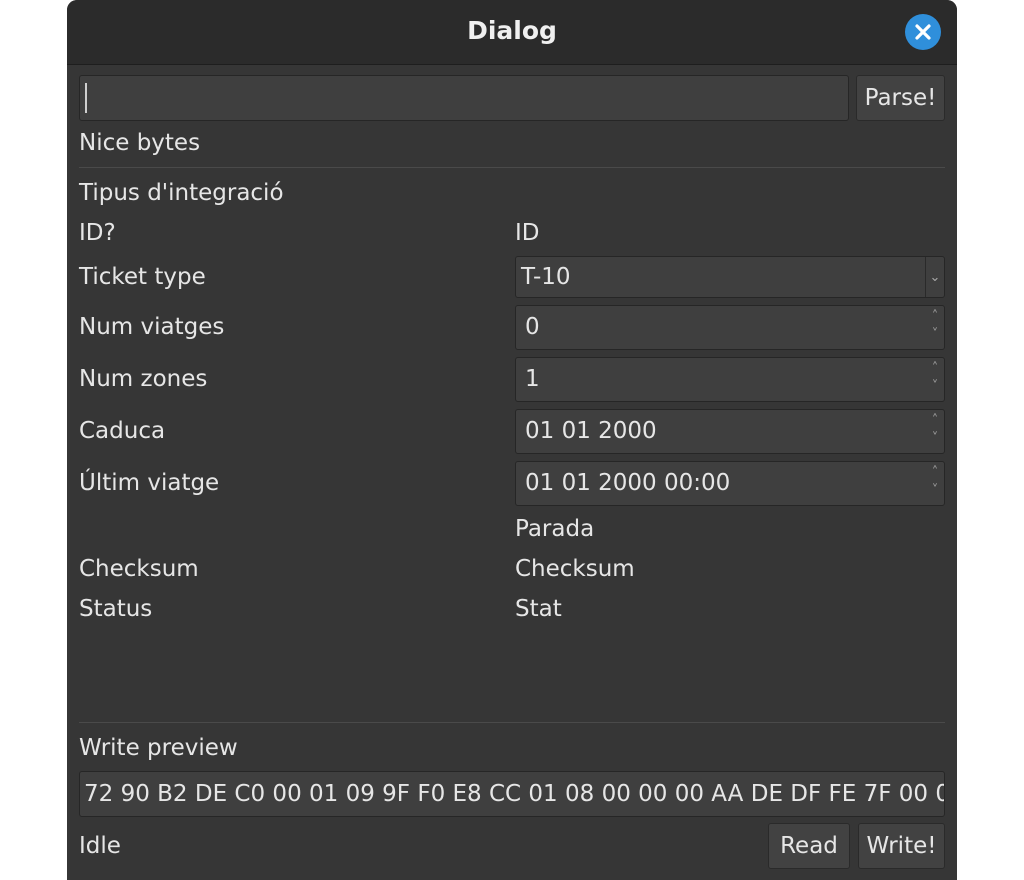  I want to click on id-label: ID?, so click(97, 233).